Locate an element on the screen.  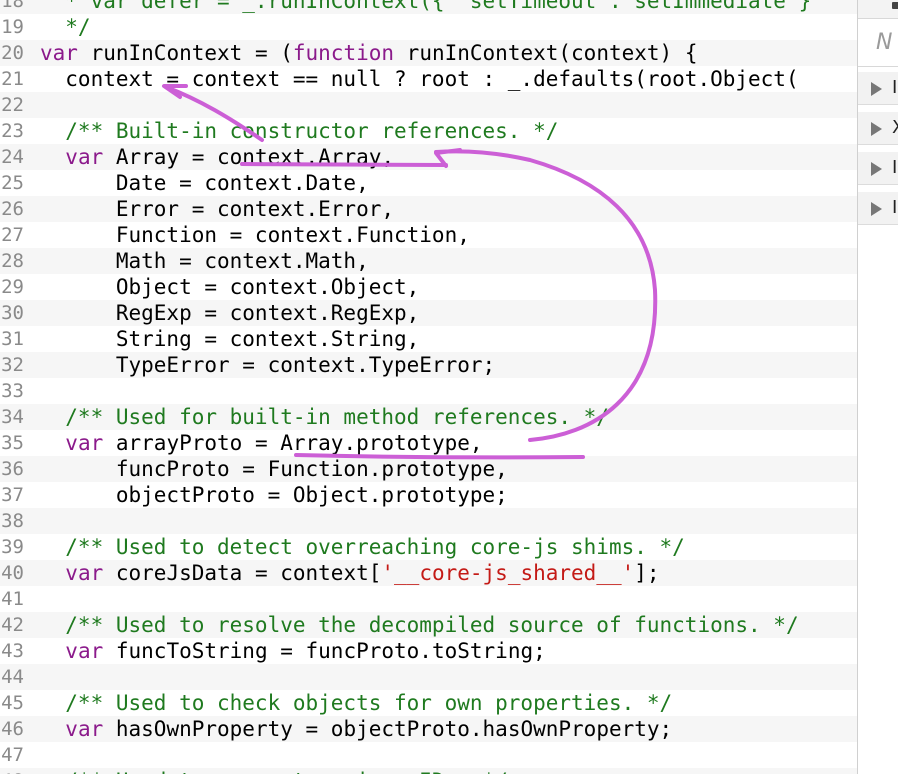
code-line: 24 var Array = context.Array, is located at coordinates (428, 157).